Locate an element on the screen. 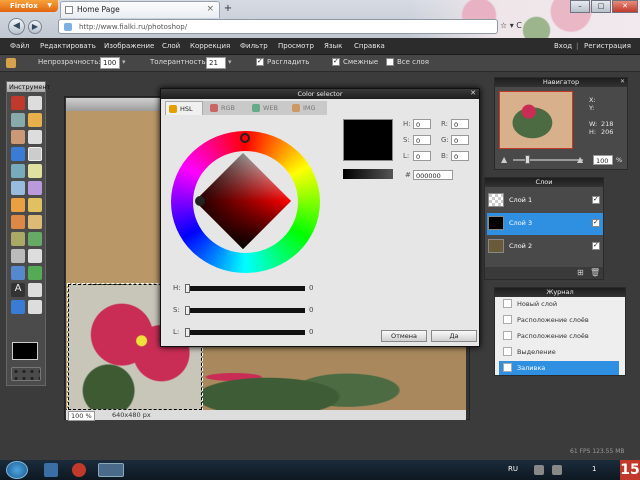 The image size is (640, 480). menu-image: Изображение is located at coordinates (129, 46).